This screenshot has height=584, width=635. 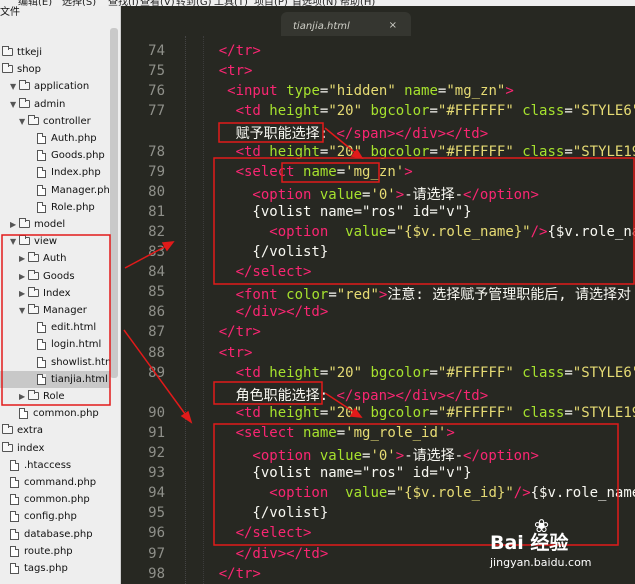 What do you see at coordinates (55, 516) in the screenshot?
I see `sidebar-item: config.php` at bounding box center [55, 516].